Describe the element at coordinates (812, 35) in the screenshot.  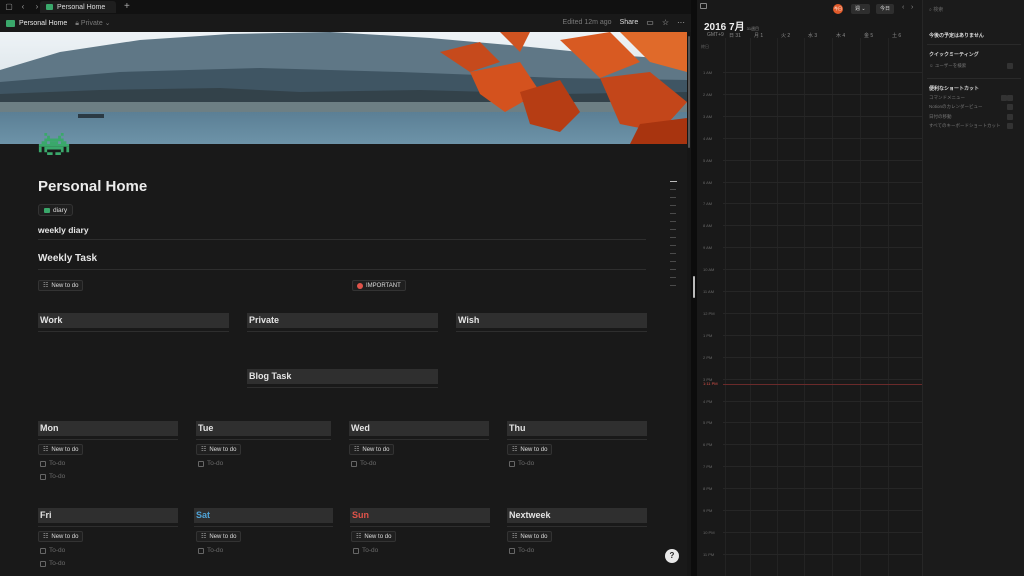
I see `calendar-day-header: 水 3` at that location.